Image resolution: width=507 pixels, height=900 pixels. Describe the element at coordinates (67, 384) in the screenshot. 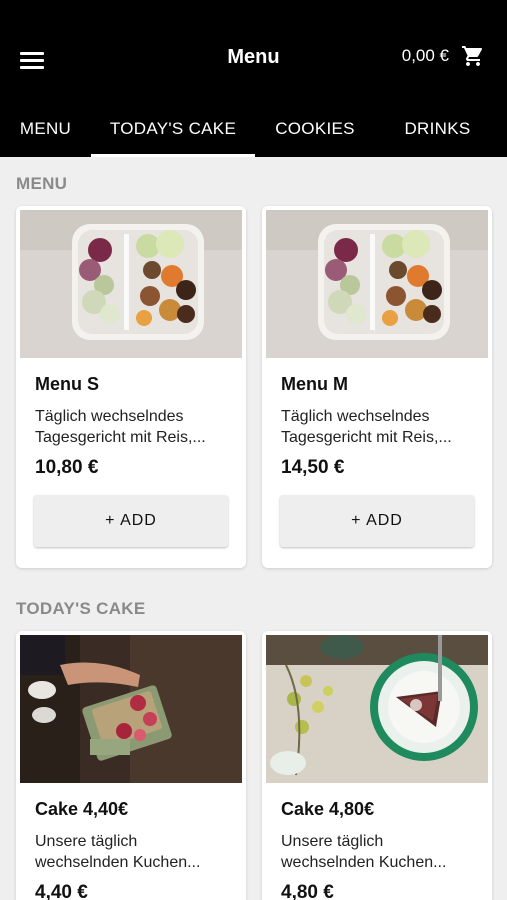

I see `product-name: Menu S` at that location.